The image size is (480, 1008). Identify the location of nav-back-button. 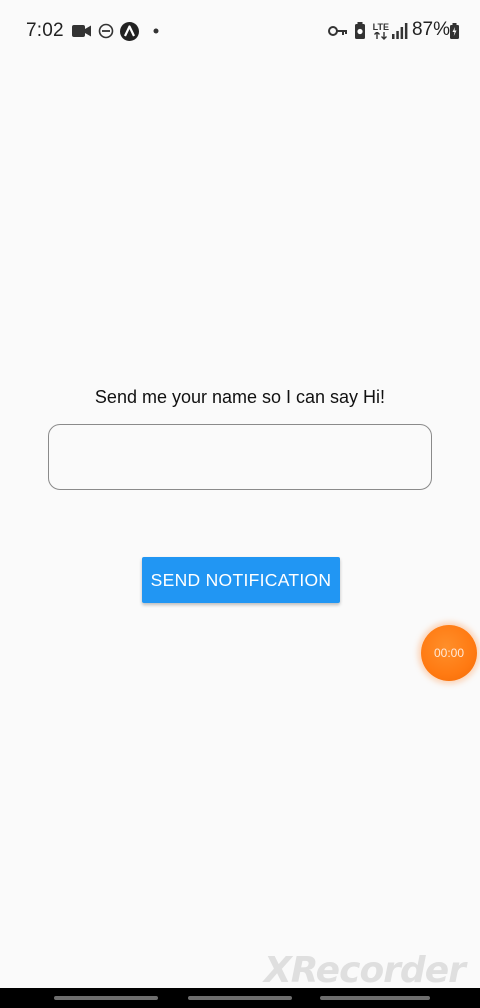
(375, 998).